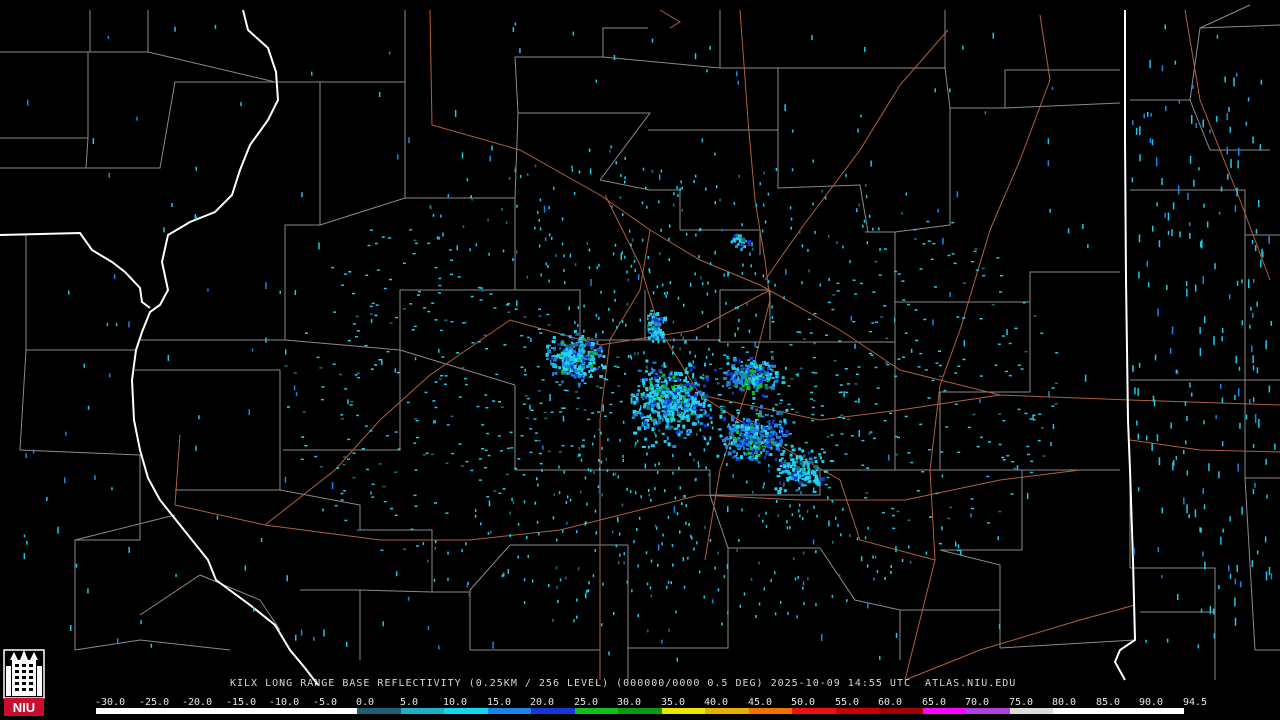 The width and height of the screenshot is (1280, 720). Describe the element at coordinates (248, 711) in the screenshot. I see `scale-swatch` at that location.